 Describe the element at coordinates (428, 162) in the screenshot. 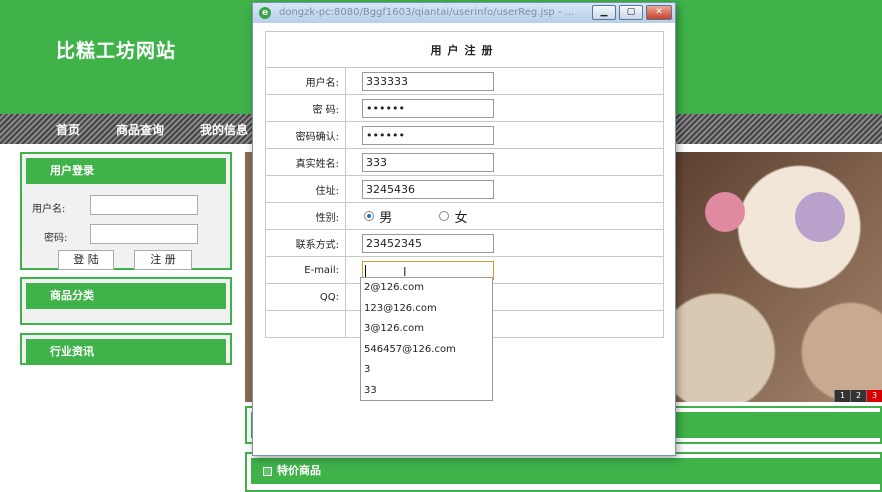

I see `real-name-input: 333` at that location.